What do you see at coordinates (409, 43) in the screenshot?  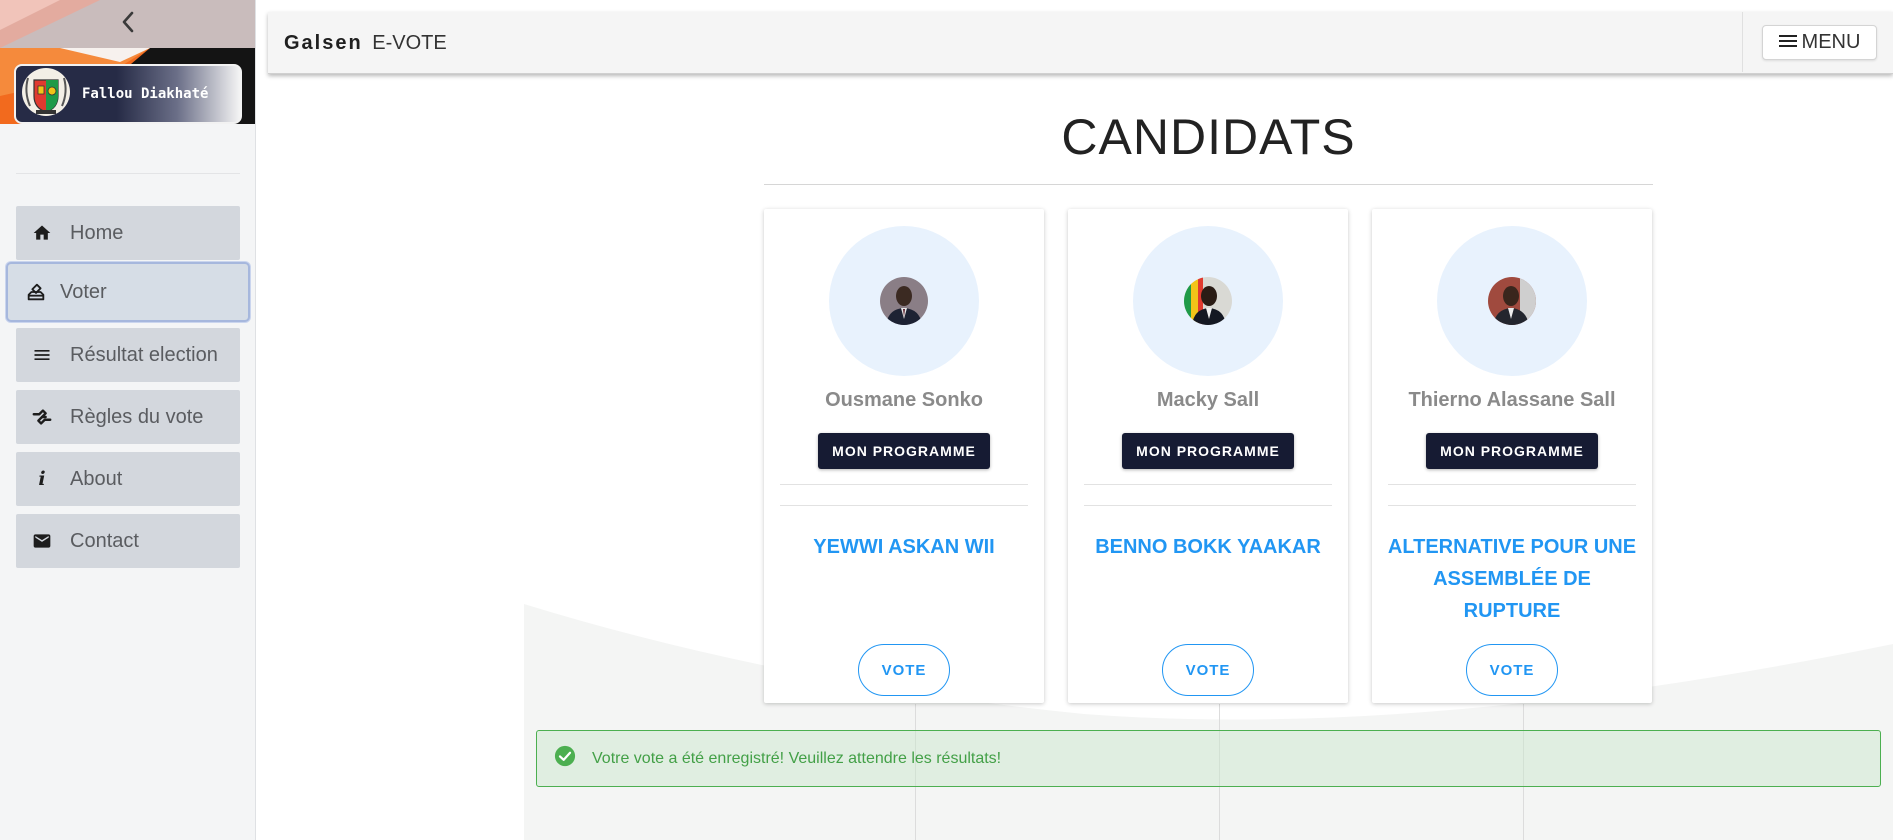 I see `brand-subtitle: E-VOTE` at bounding box center [409, 43].